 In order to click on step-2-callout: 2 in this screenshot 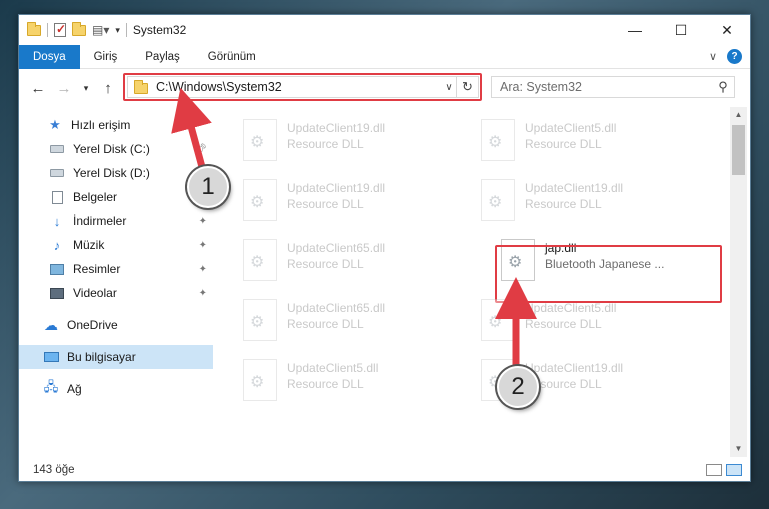, I will do `click(518, 387)`.